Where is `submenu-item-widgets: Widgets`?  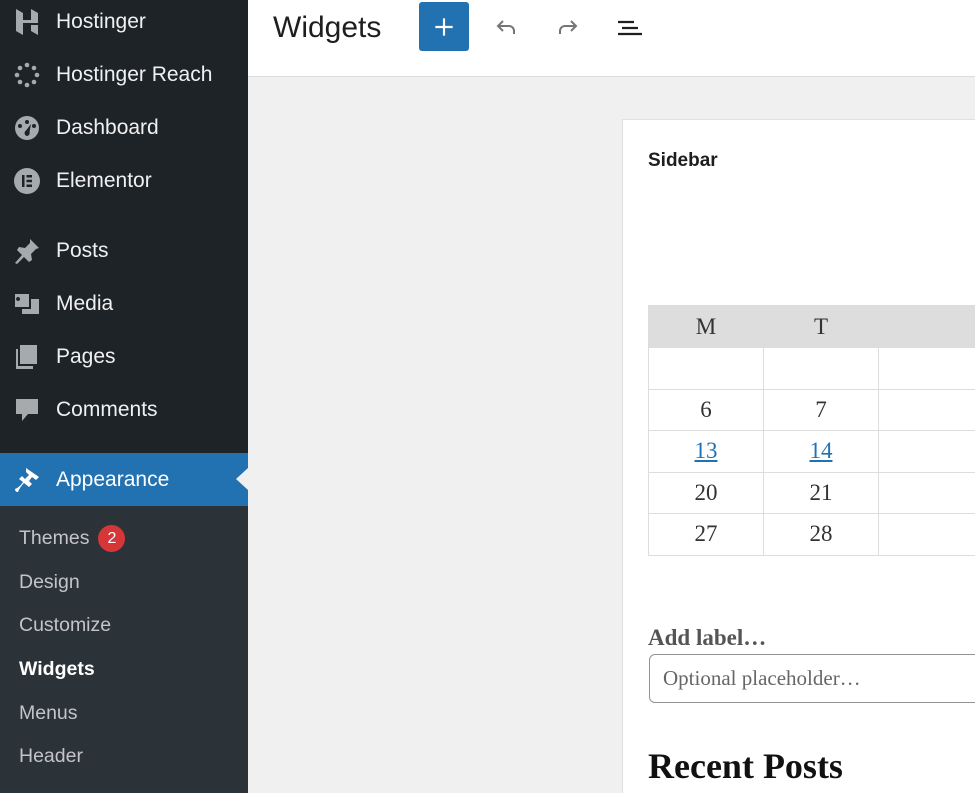
submenu-item-widgets: Widgets is located at coordinates (57, 669).